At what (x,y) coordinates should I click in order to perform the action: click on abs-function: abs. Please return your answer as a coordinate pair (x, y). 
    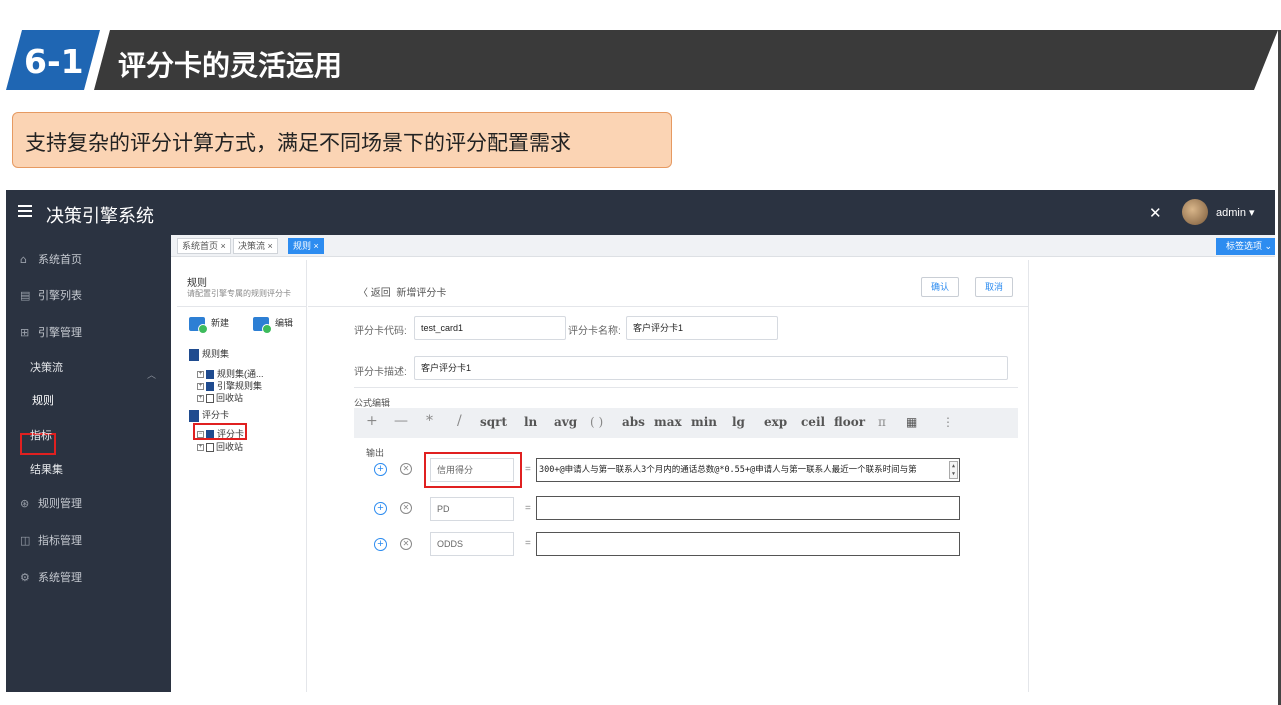
    Looking at the image, I should click on (633, 422).